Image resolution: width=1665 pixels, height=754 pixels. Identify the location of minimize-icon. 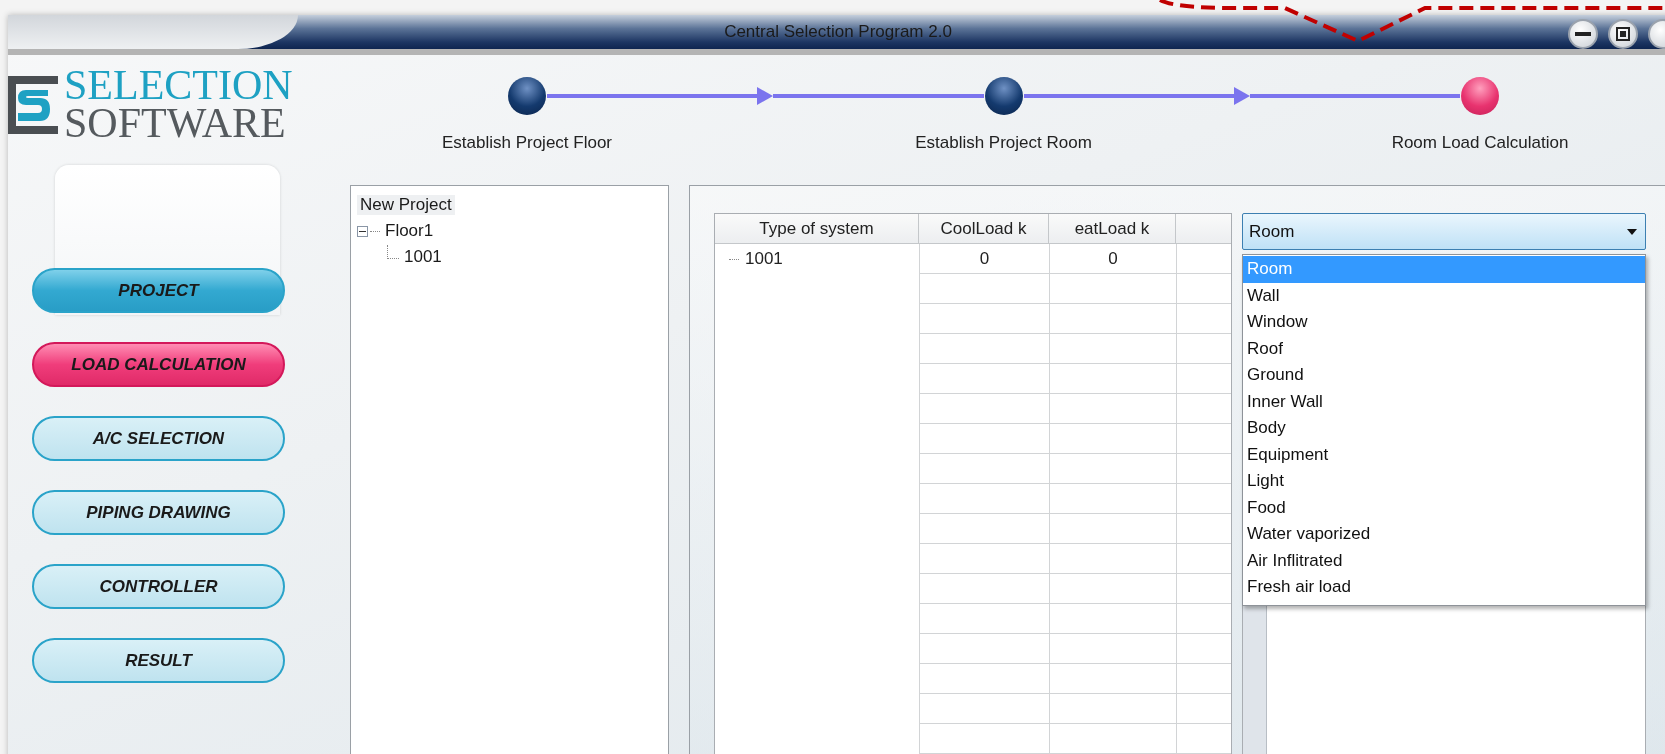
(1583, 34).